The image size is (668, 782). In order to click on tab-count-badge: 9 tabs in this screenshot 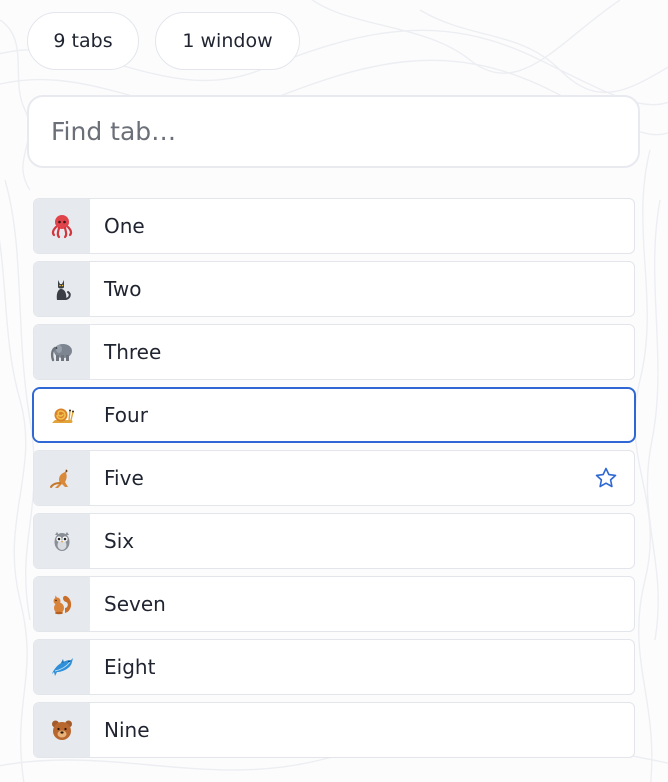, I will do `click(83, 41)`.